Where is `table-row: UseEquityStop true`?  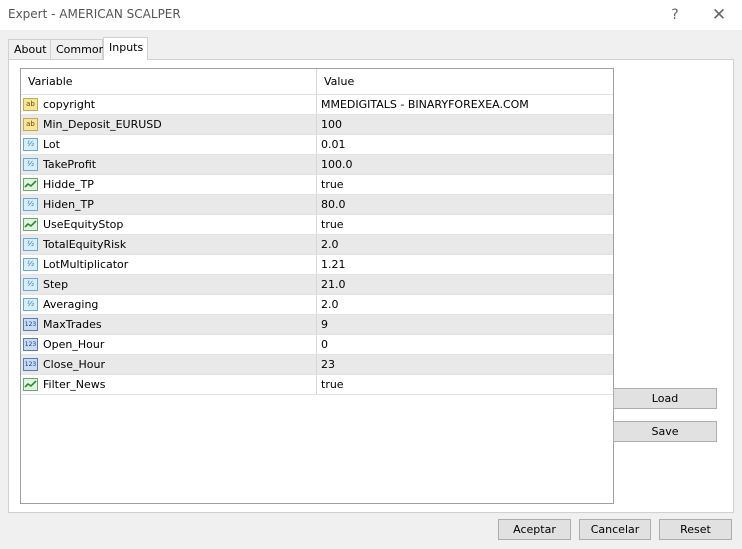
table-row: UseEquityStop true is located at coordinates (317, 225).